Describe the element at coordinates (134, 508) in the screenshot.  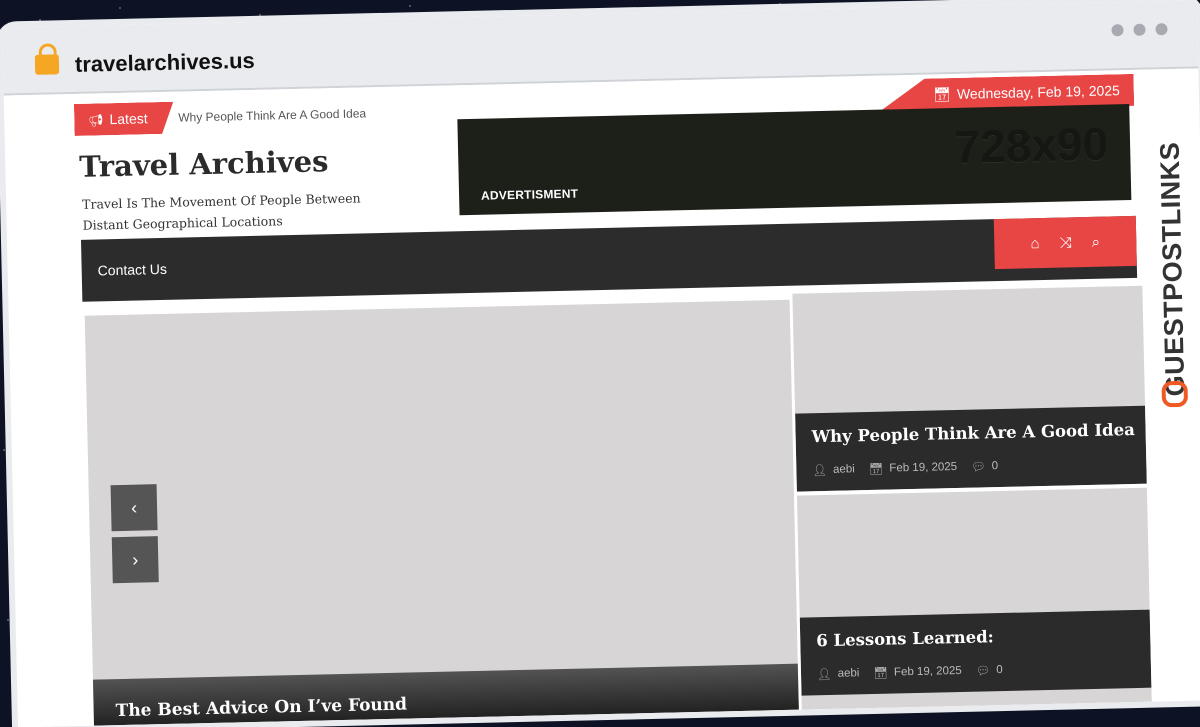
I see `chevron-left-icon: ‹` at that location.